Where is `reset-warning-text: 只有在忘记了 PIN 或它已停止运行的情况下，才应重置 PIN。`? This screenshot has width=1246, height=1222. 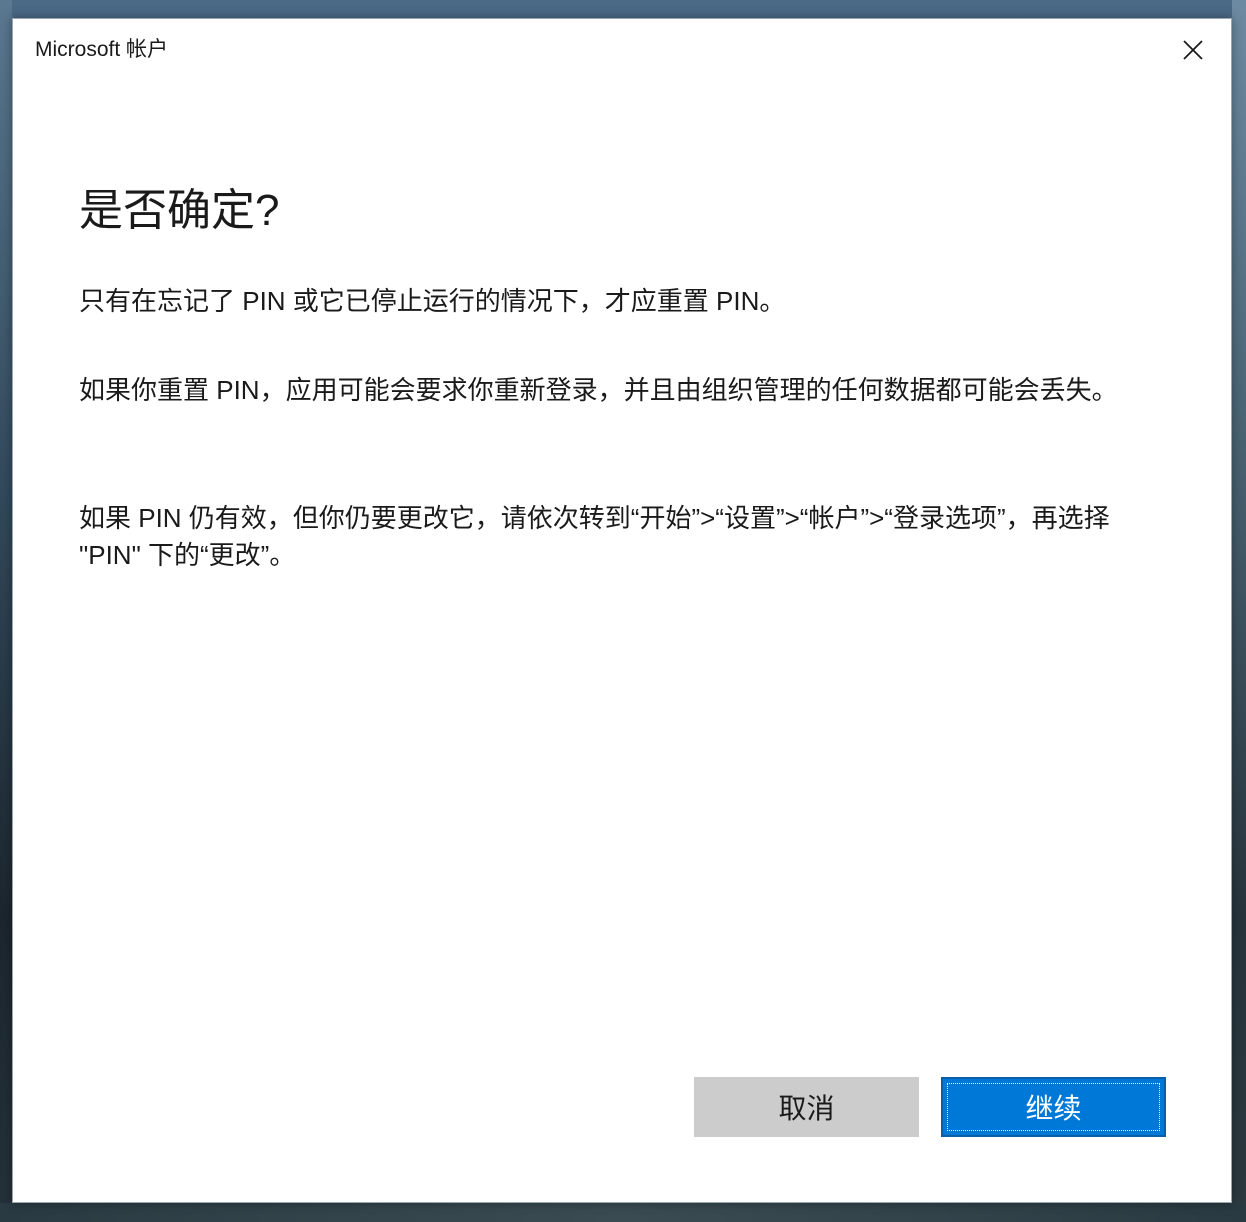
reset-warning-text: 只有在忘记了 PIN 或它已停止运行的情况下，才应重置 PIN。 is located at coordinates (432, 301).